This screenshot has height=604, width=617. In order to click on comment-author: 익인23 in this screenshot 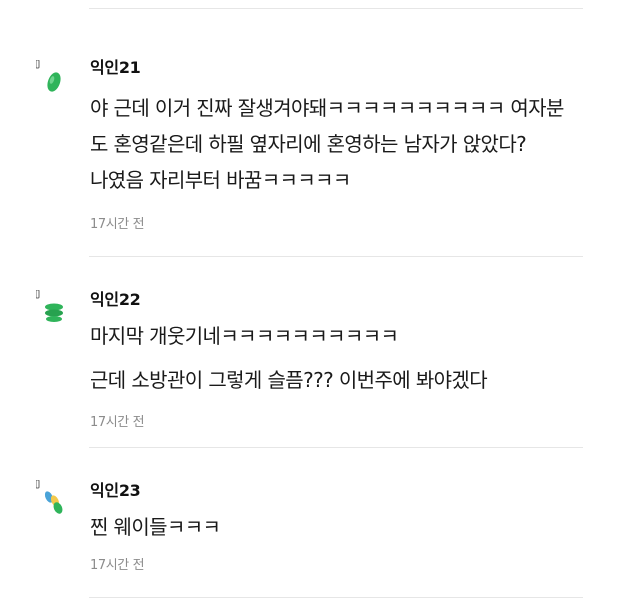, I will do `click(340, 491)`.